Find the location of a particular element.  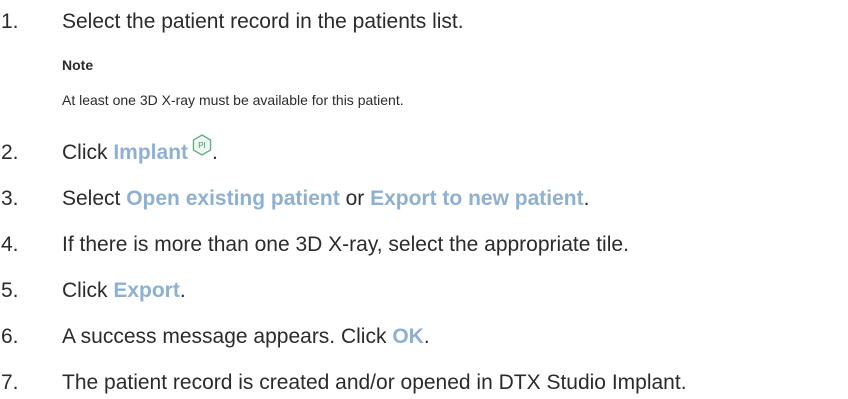

step-text: Click Implant PI. is located at coordinates (140, 150).